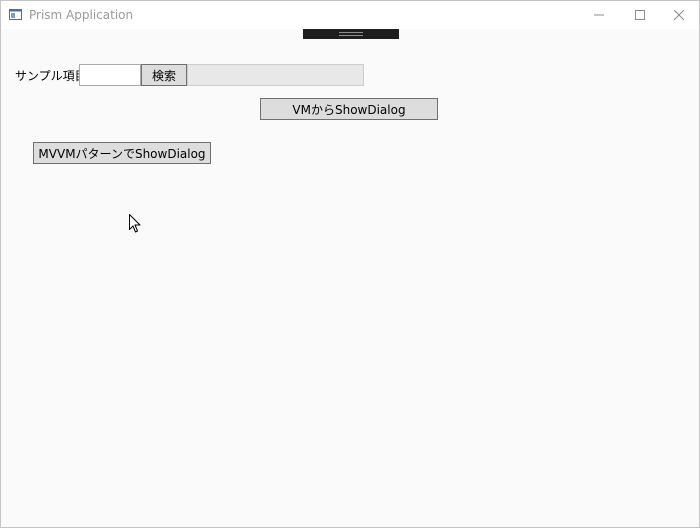  I want to click on app-icon, so click(15, 14).